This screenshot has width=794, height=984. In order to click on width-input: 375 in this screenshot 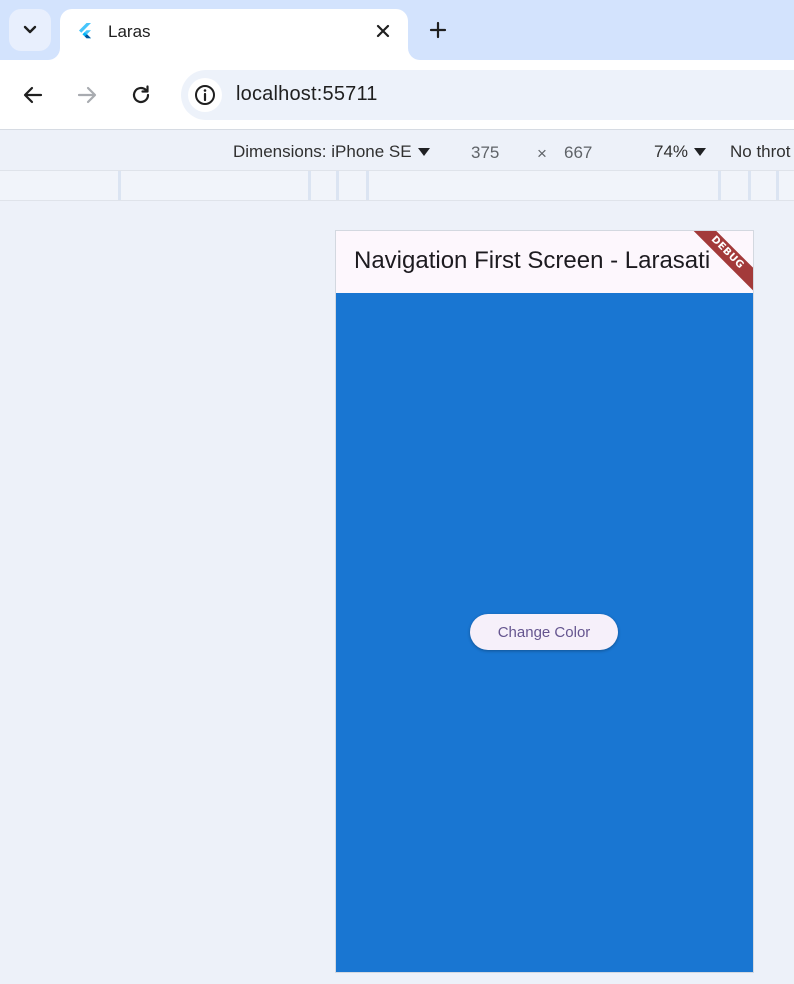, I will do `click(485, 153)`.